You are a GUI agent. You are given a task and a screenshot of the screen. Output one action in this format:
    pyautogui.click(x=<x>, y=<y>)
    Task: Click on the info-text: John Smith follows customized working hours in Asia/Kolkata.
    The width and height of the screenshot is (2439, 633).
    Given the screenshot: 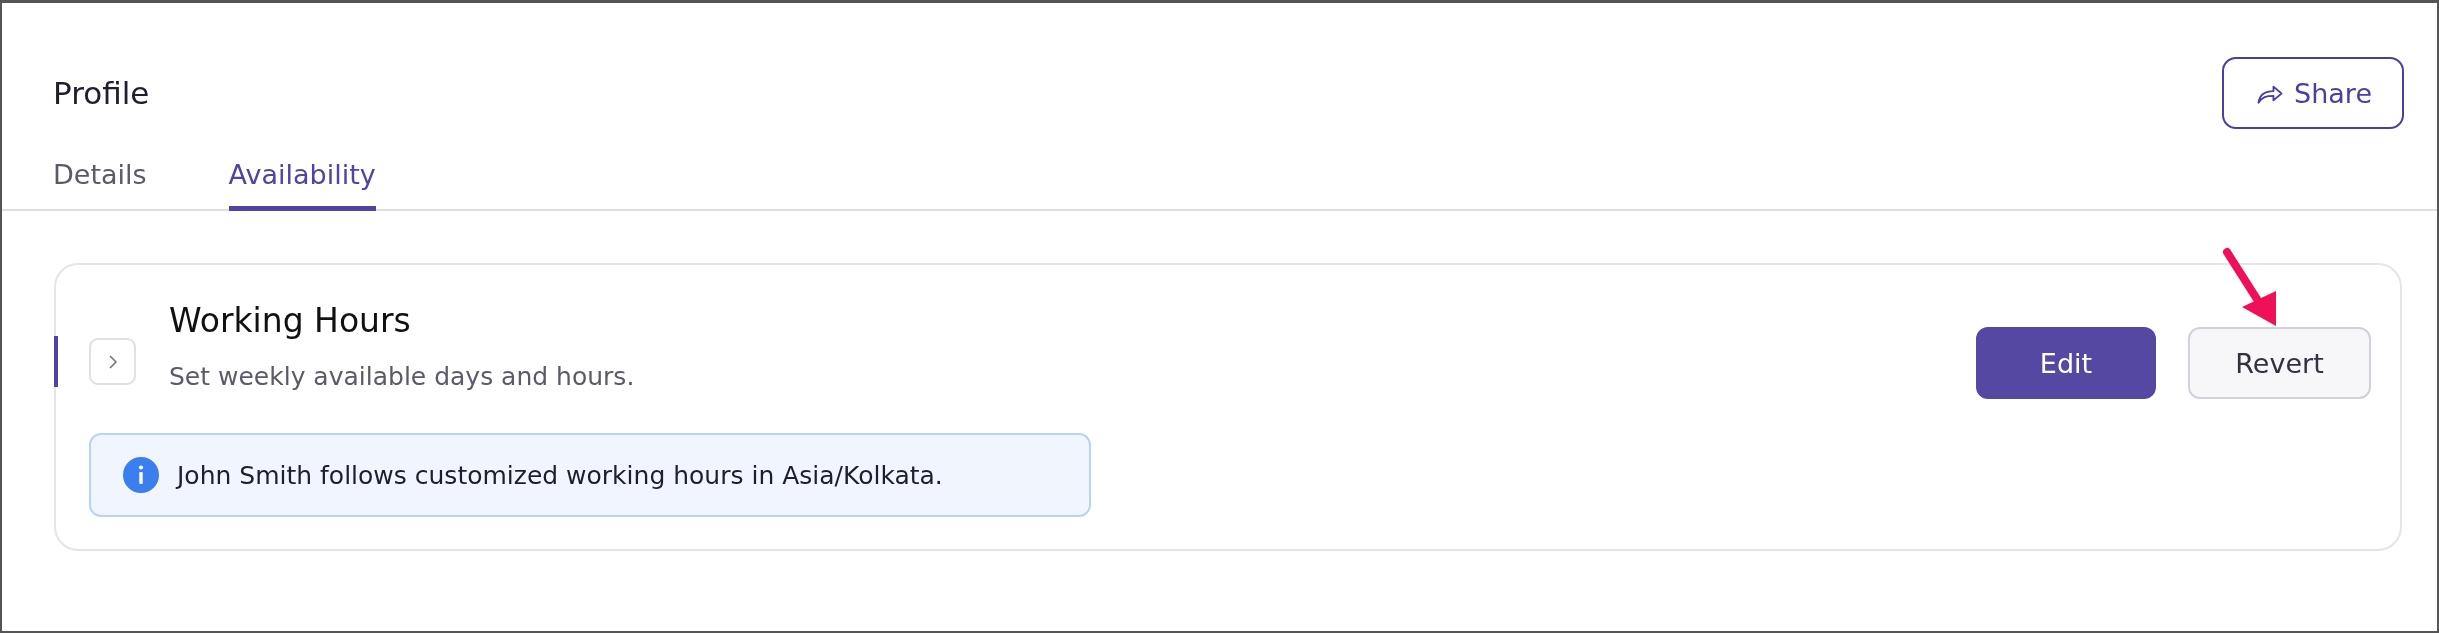 What is the action you would take?
    pyautogui.click(x=560, y=475)
    